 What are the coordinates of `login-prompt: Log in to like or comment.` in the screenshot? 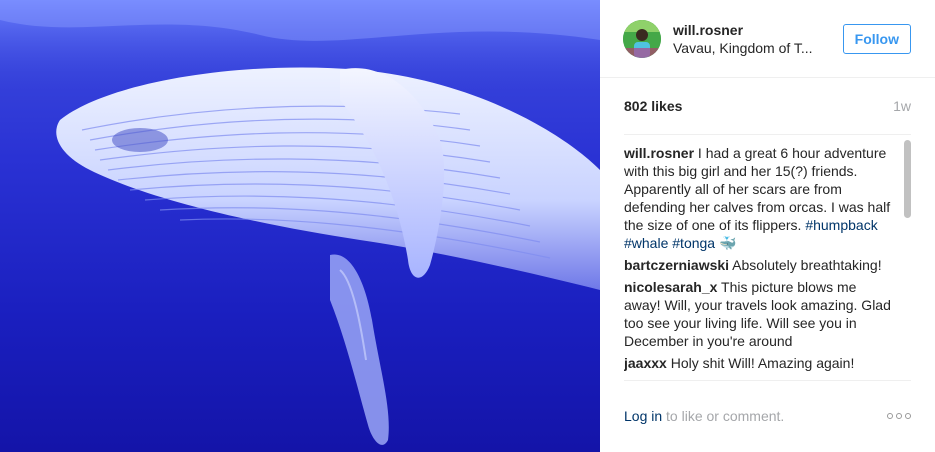 It's located at (704, 416).